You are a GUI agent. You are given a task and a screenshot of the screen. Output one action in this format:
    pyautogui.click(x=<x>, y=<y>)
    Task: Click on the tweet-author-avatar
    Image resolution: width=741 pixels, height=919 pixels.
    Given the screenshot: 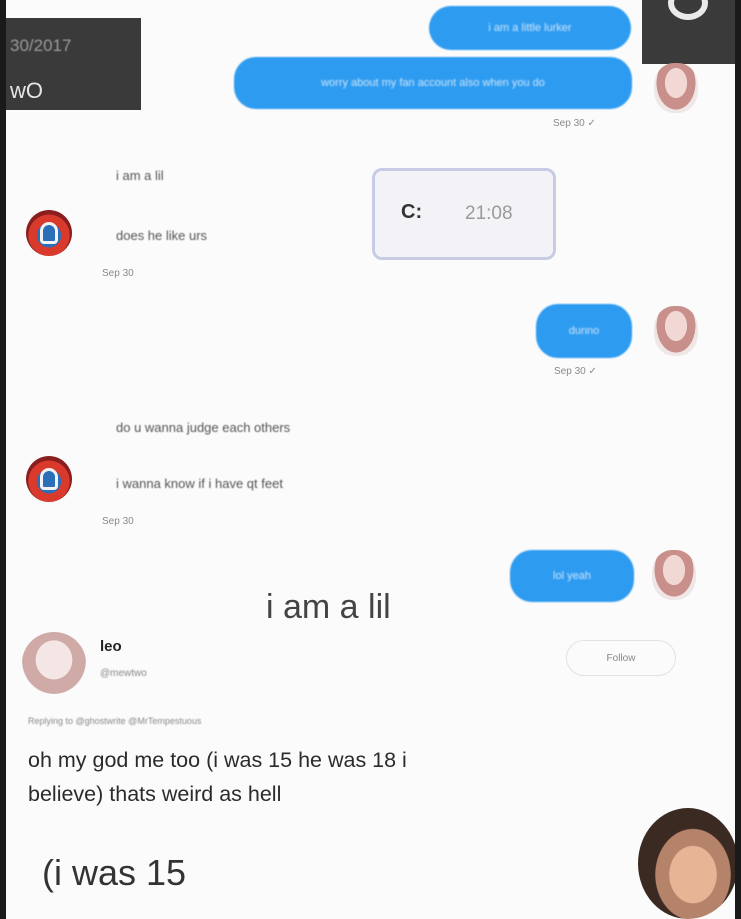 What is the action you would take?
    pyautogui.click(x=54, y=663)
    